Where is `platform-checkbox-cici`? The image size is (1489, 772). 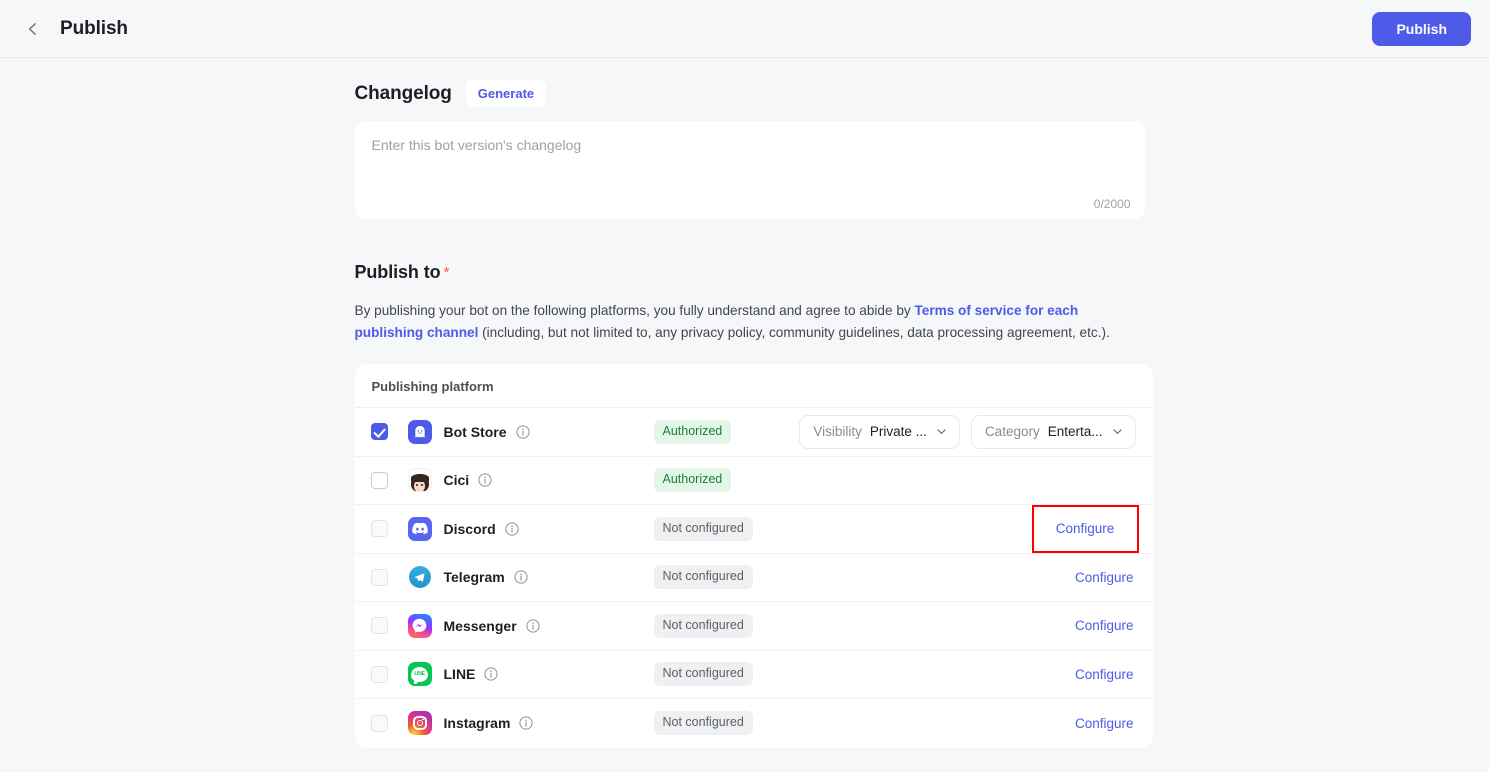
platform-checkbox-cici is located at coordinates (379, 480).